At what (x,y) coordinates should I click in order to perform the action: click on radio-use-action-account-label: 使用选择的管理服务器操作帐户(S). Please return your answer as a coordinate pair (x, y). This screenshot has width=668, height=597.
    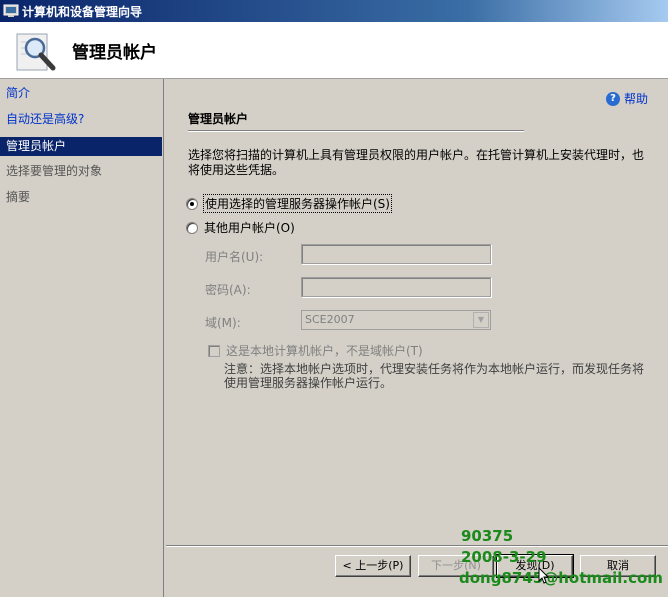
    Looking at the image, I should click on (297, 203).